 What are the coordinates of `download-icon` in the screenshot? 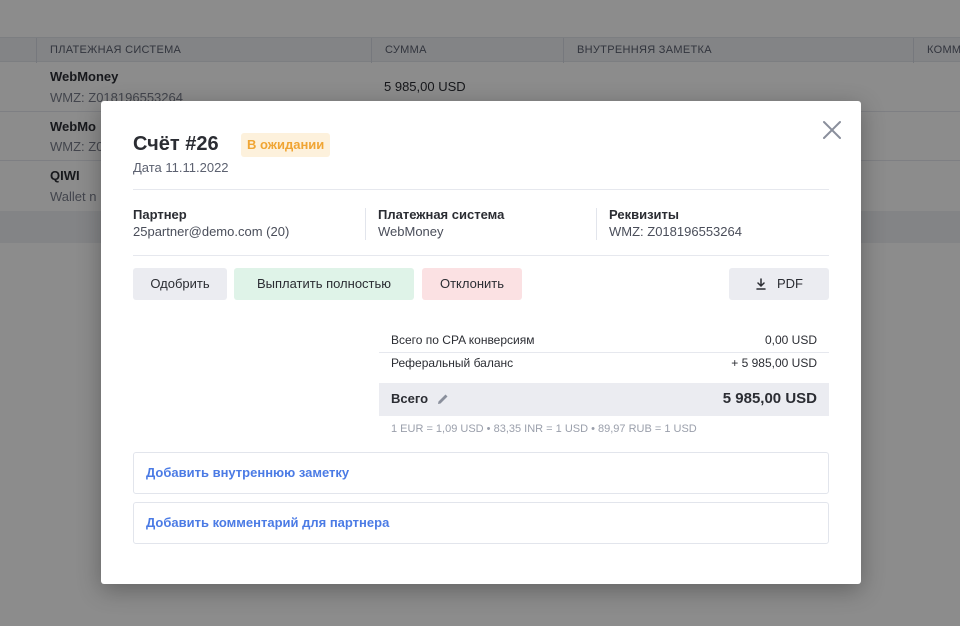 It's located at (761, 284).